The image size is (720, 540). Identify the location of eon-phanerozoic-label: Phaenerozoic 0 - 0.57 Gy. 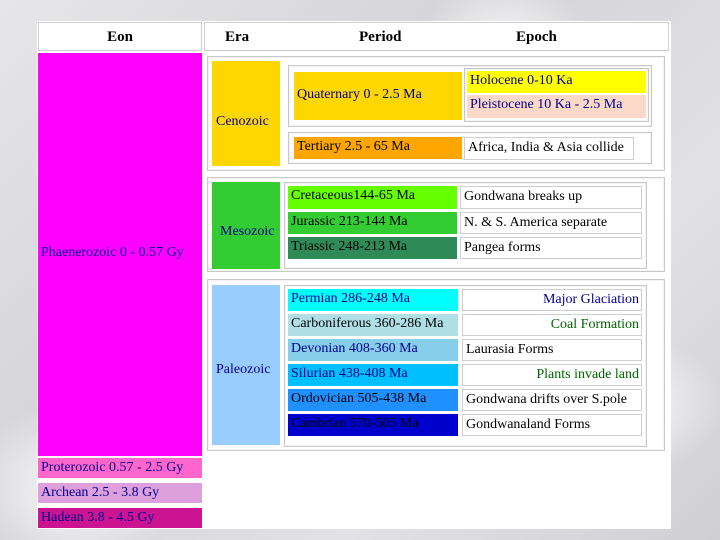
(112, 252).